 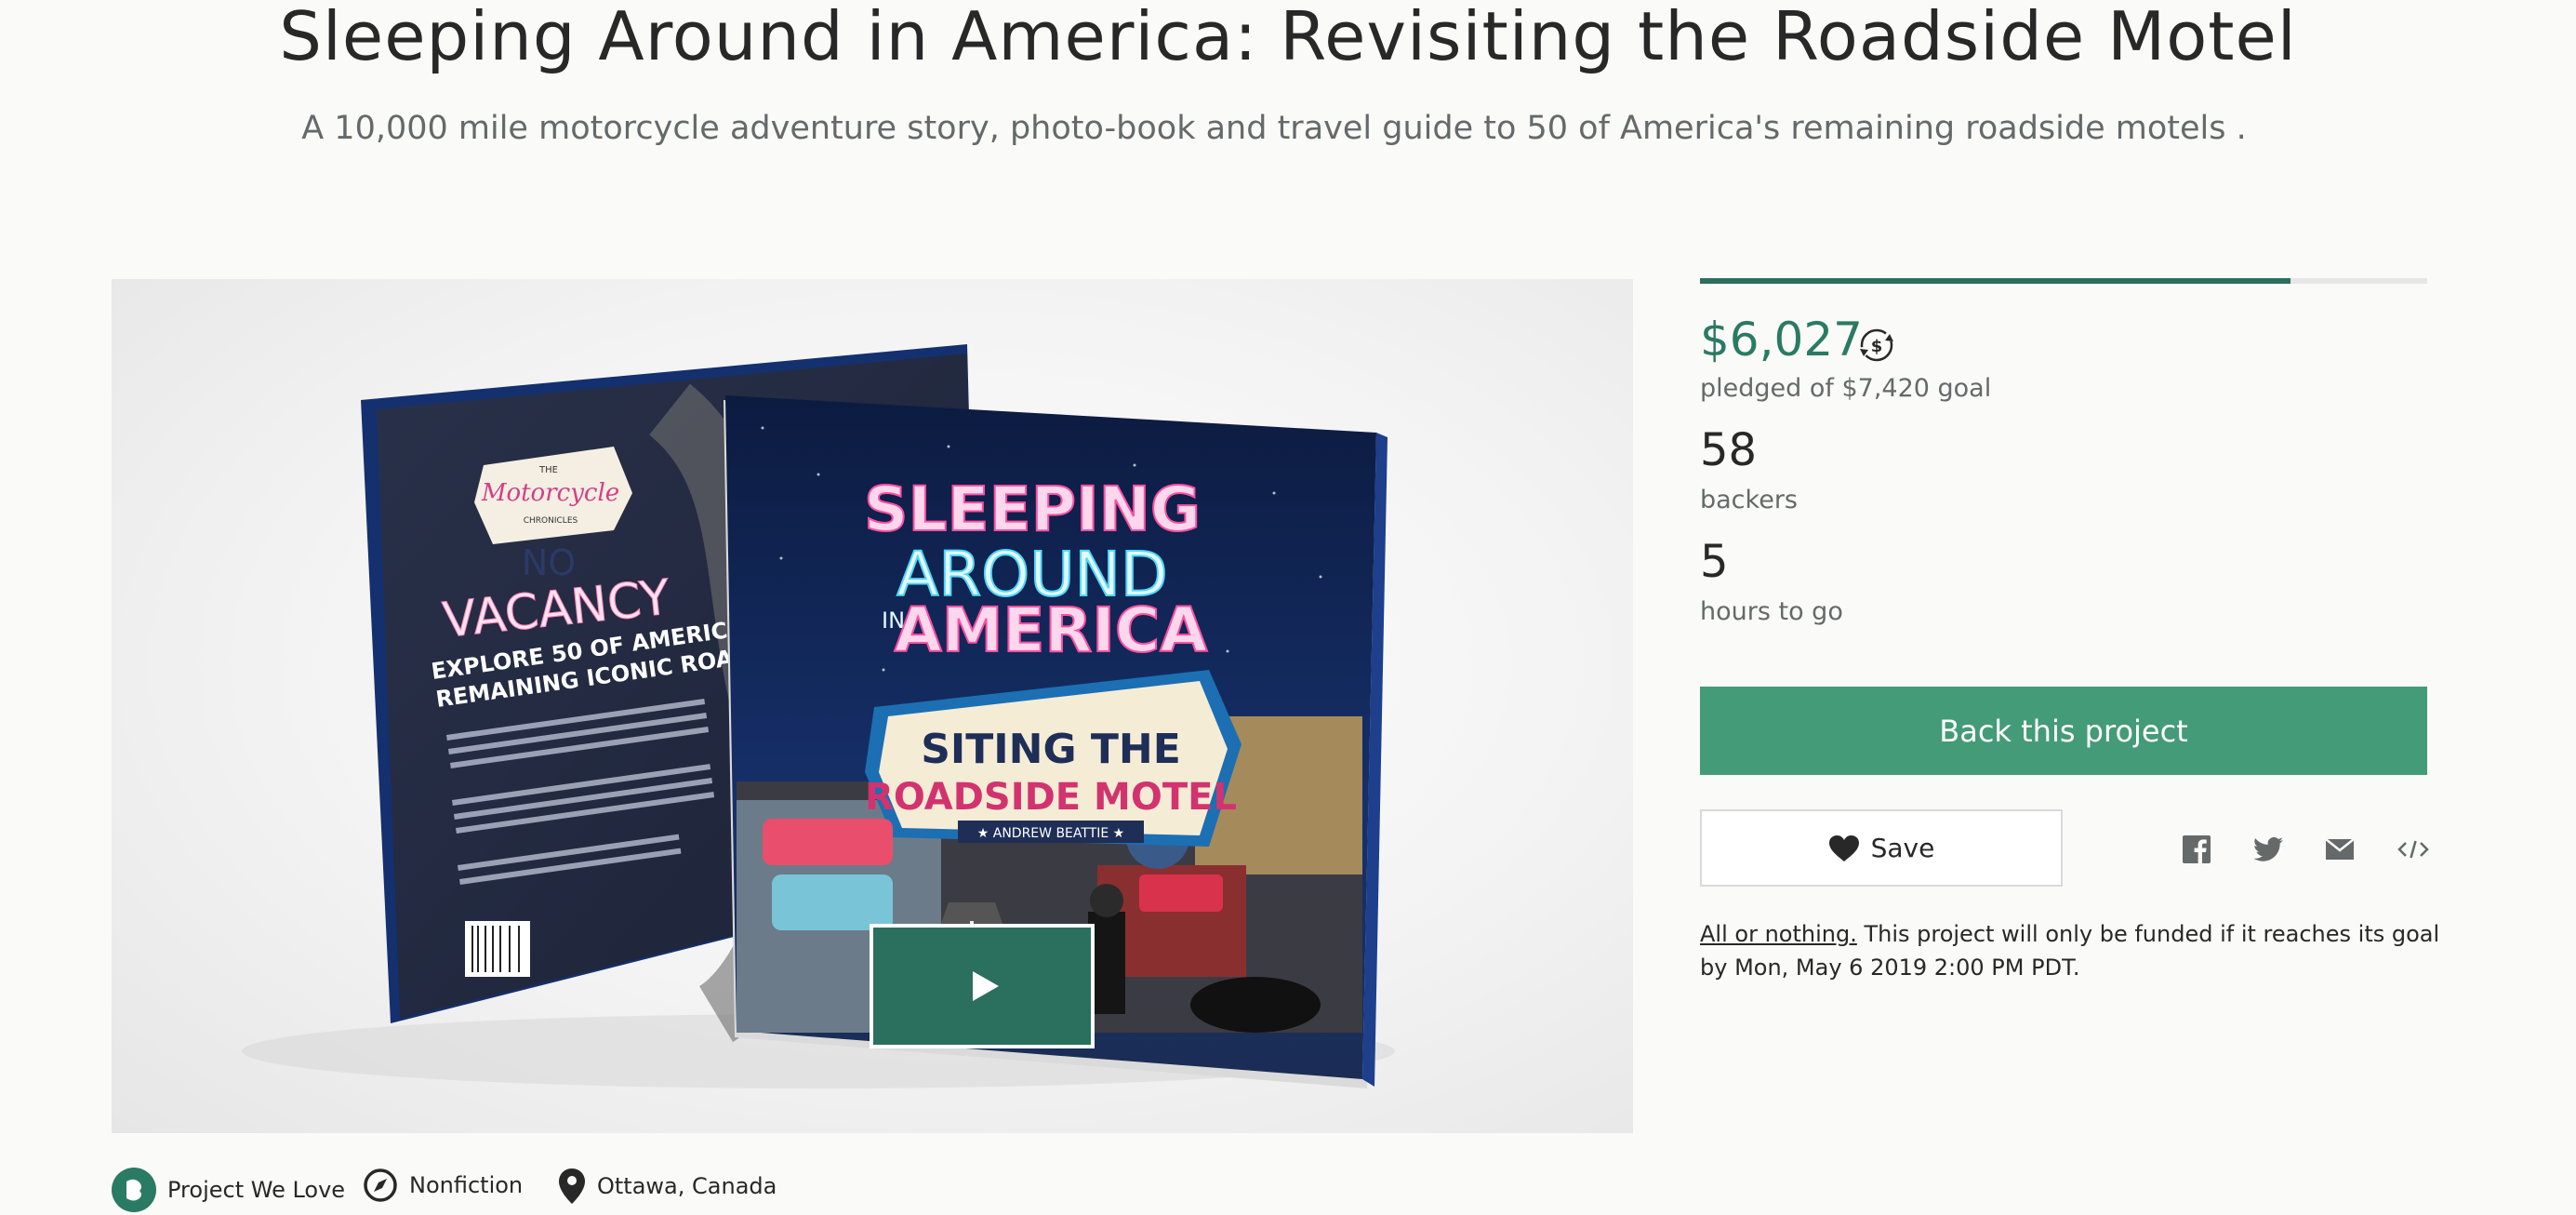 I want to click on front-author: ★ ANDREW BEATTIE ★, so click(x=1050, y=833).